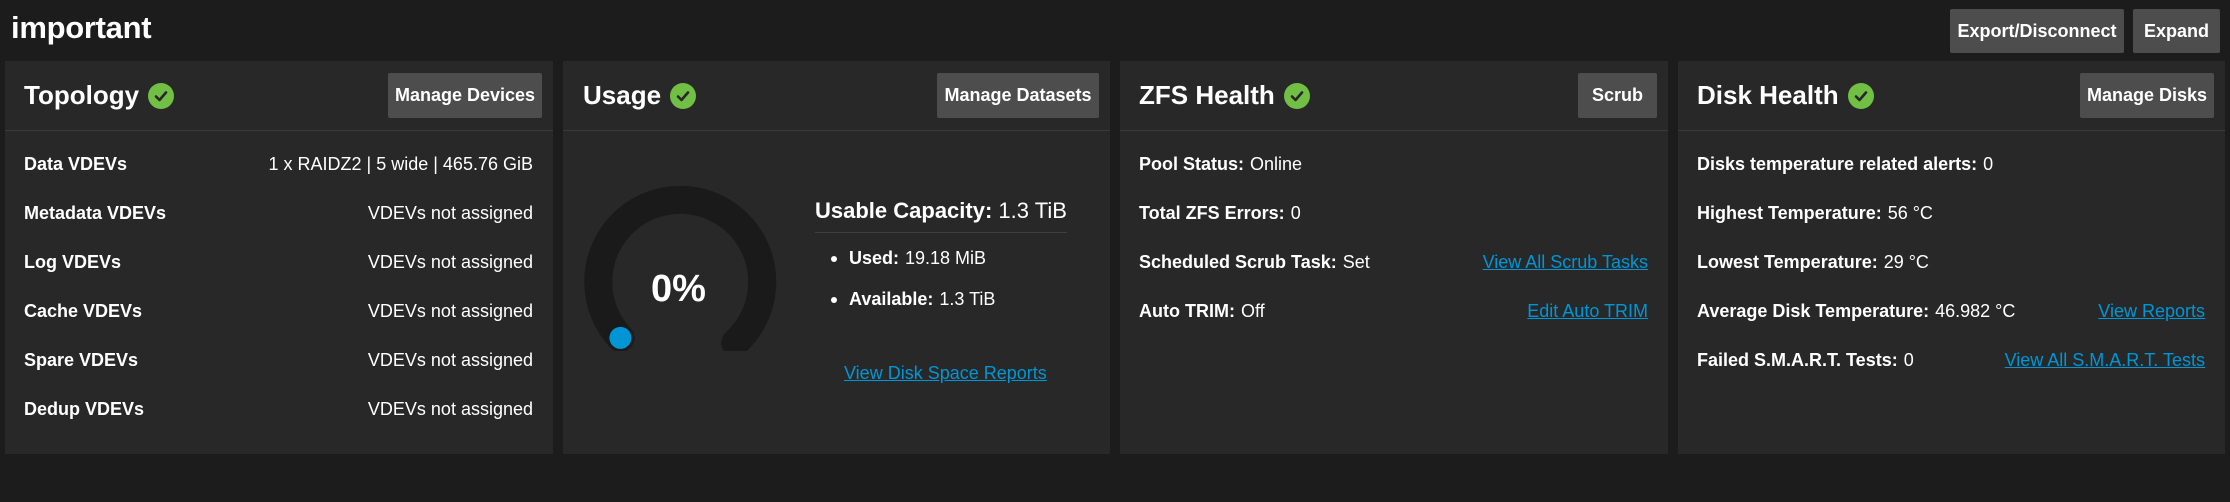 This screenshot has height=502, width=2230. What do you see at coordinates (1238, 261) in the screenshot?
I see `row-label: Scheduled Scrub Task:` at bounding box center [1238, 261].